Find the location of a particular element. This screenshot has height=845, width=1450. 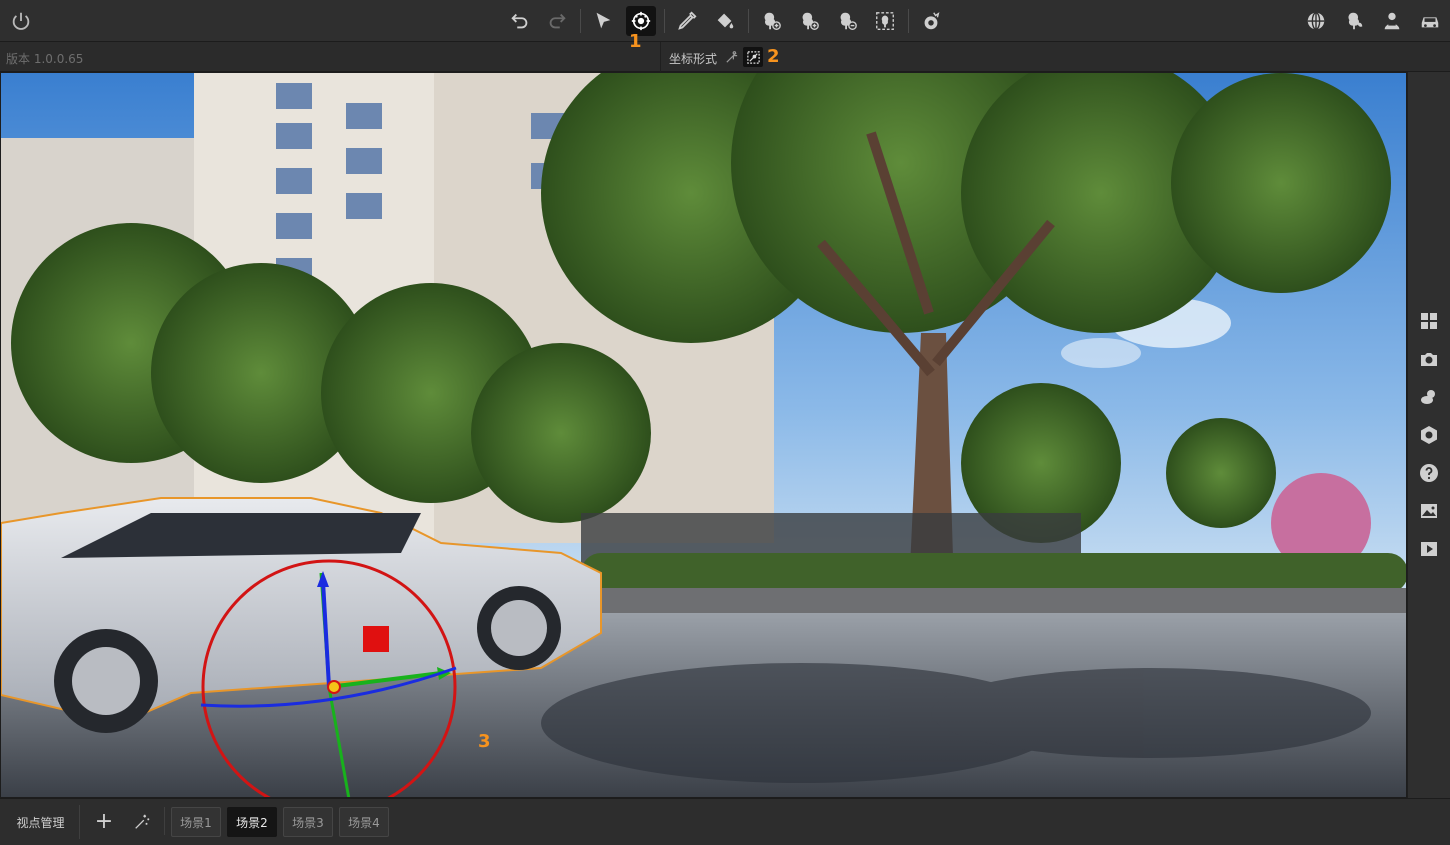

help-icon is located at coordinates (1429, 473).